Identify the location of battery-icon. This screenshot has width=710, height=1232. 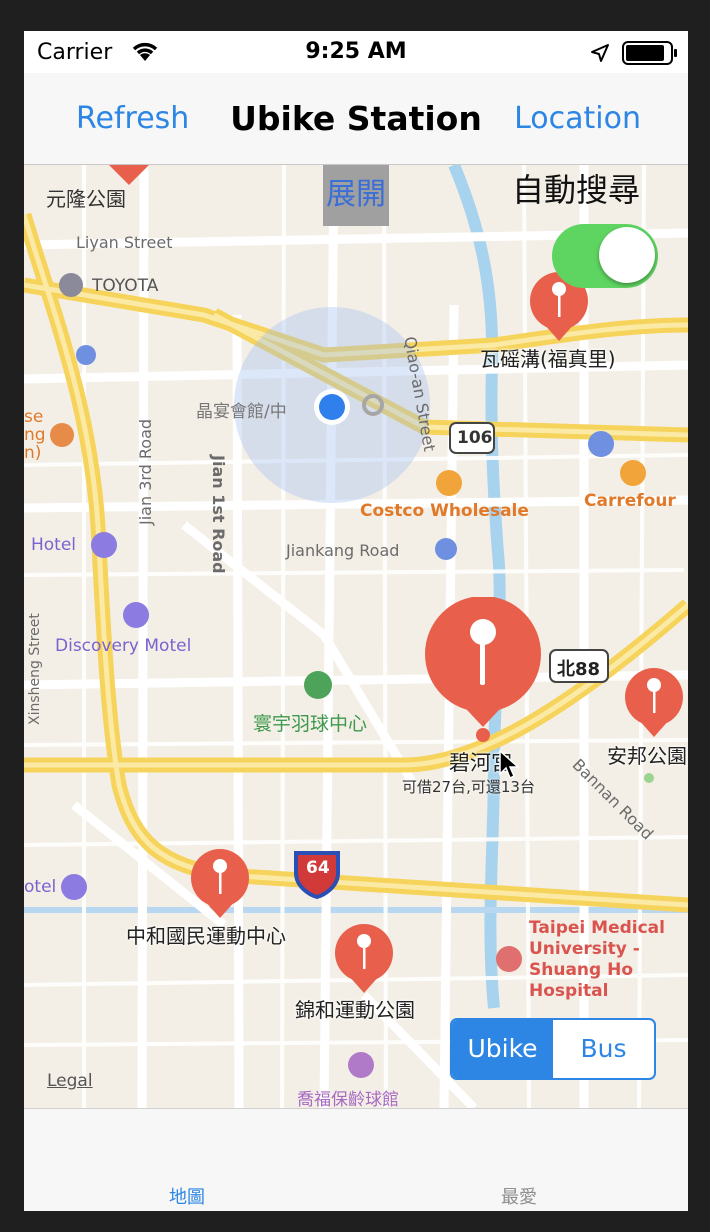
(649, 53).